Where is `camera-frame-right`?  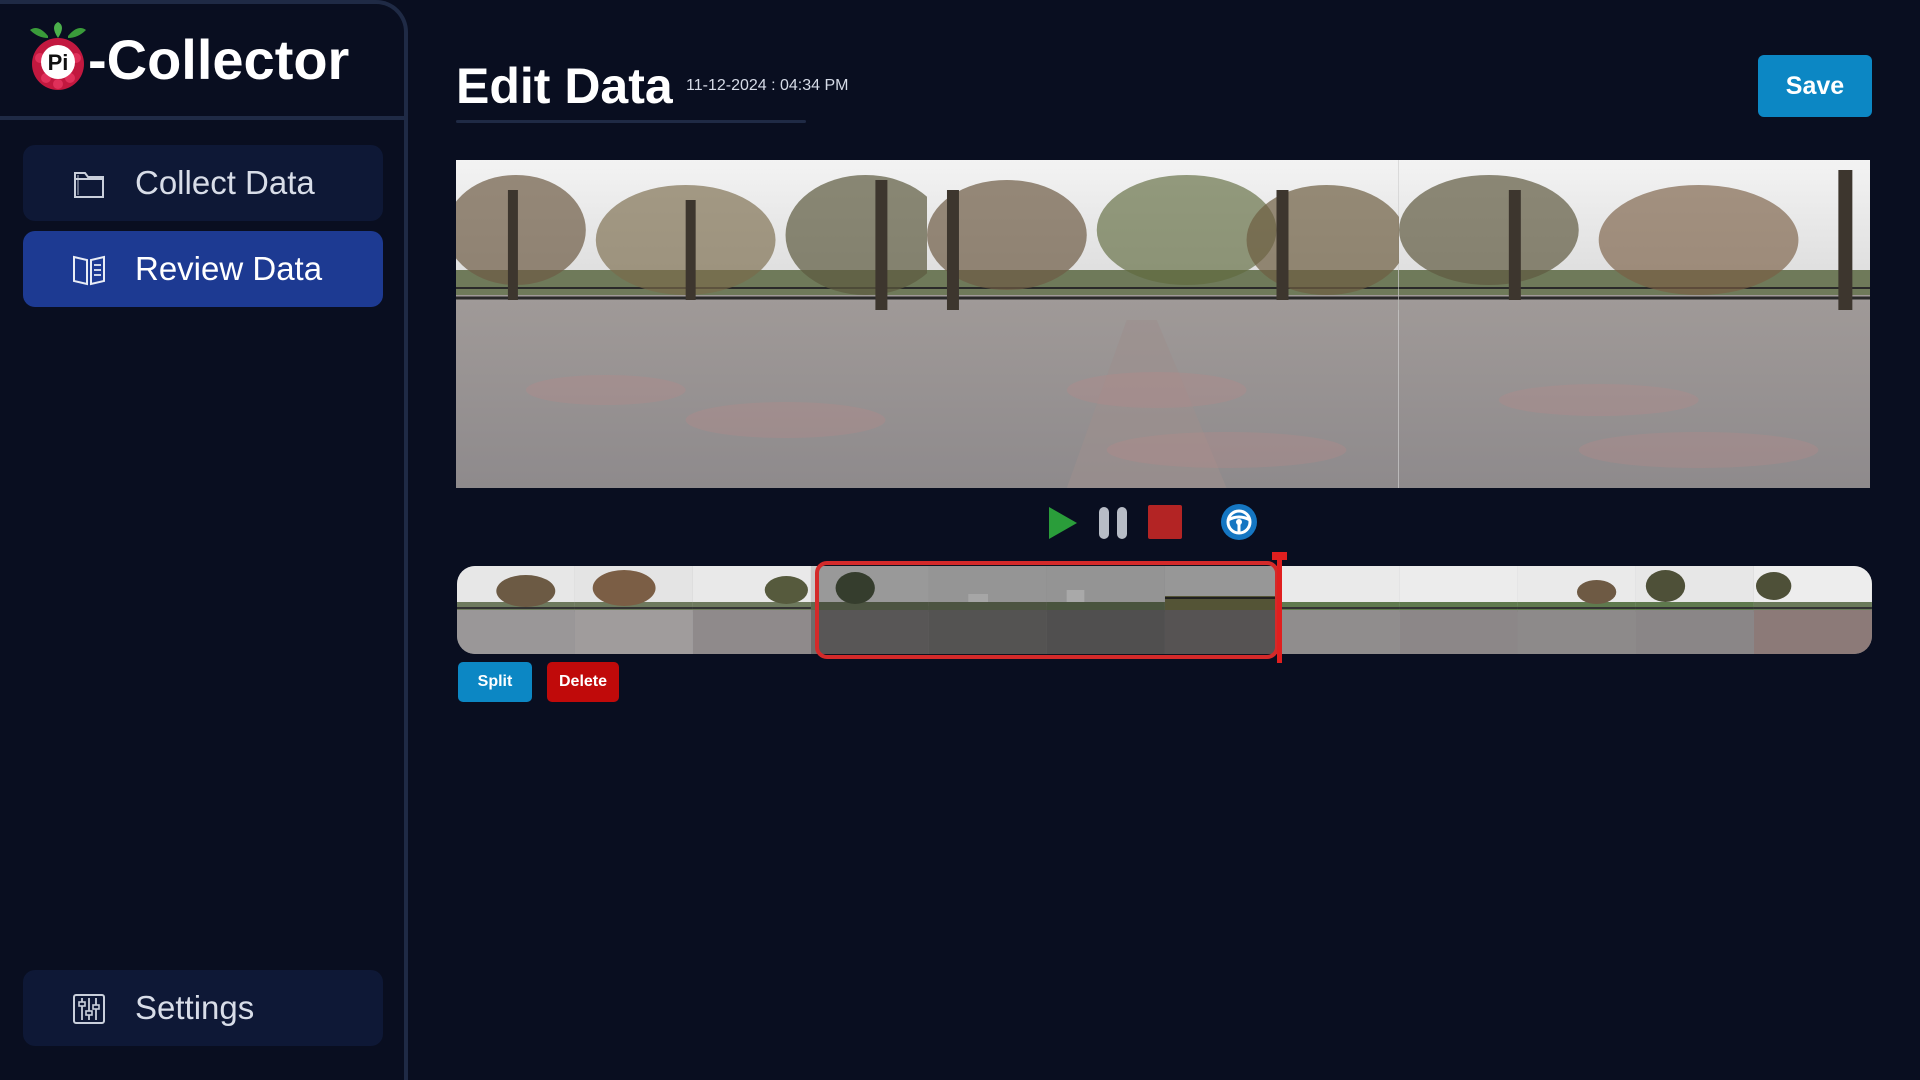 camera-frame-right is located at coordinates (1634, 324).